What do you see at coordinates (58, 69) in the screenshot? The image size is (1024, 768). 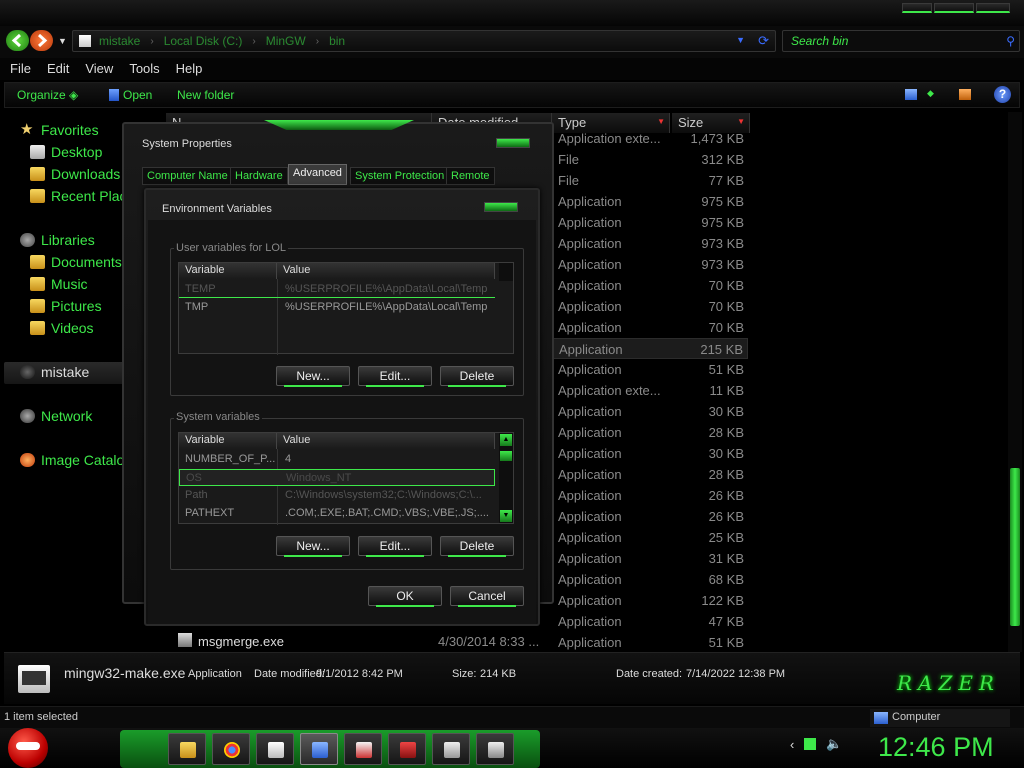 I see `menu-edit: Edit` at bounding box center [58, 69].